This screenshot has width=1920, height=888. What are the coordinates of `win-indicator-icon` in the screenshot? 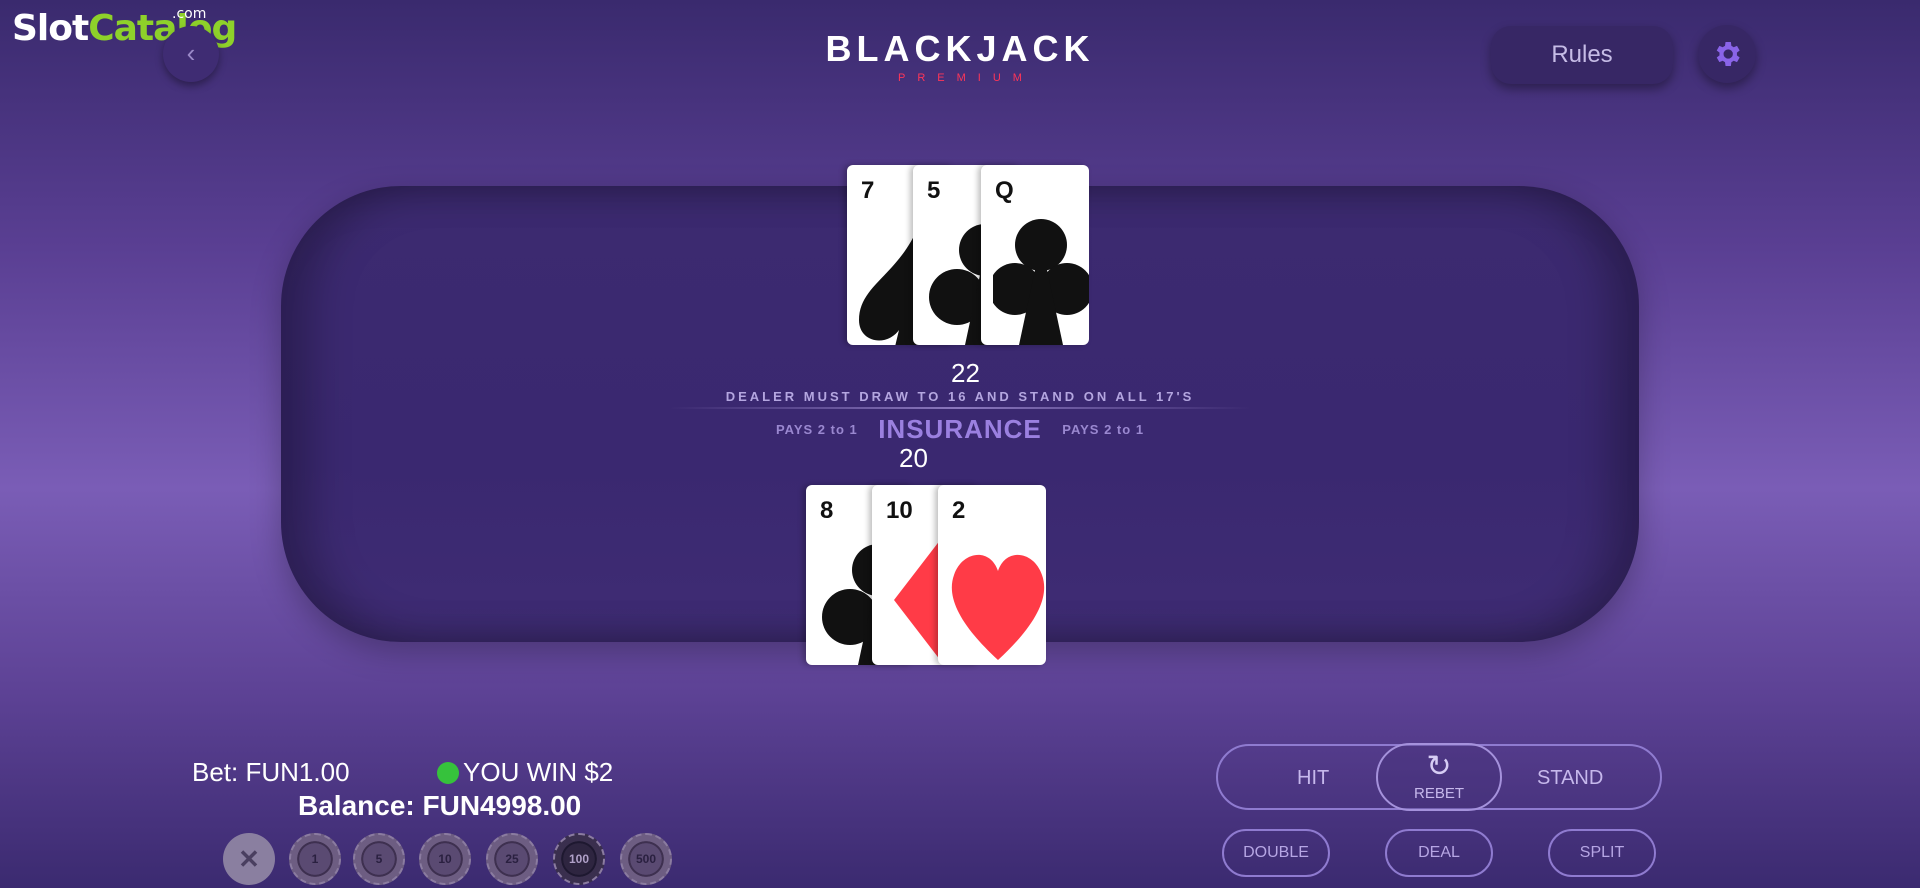 It's located at (448, 773).